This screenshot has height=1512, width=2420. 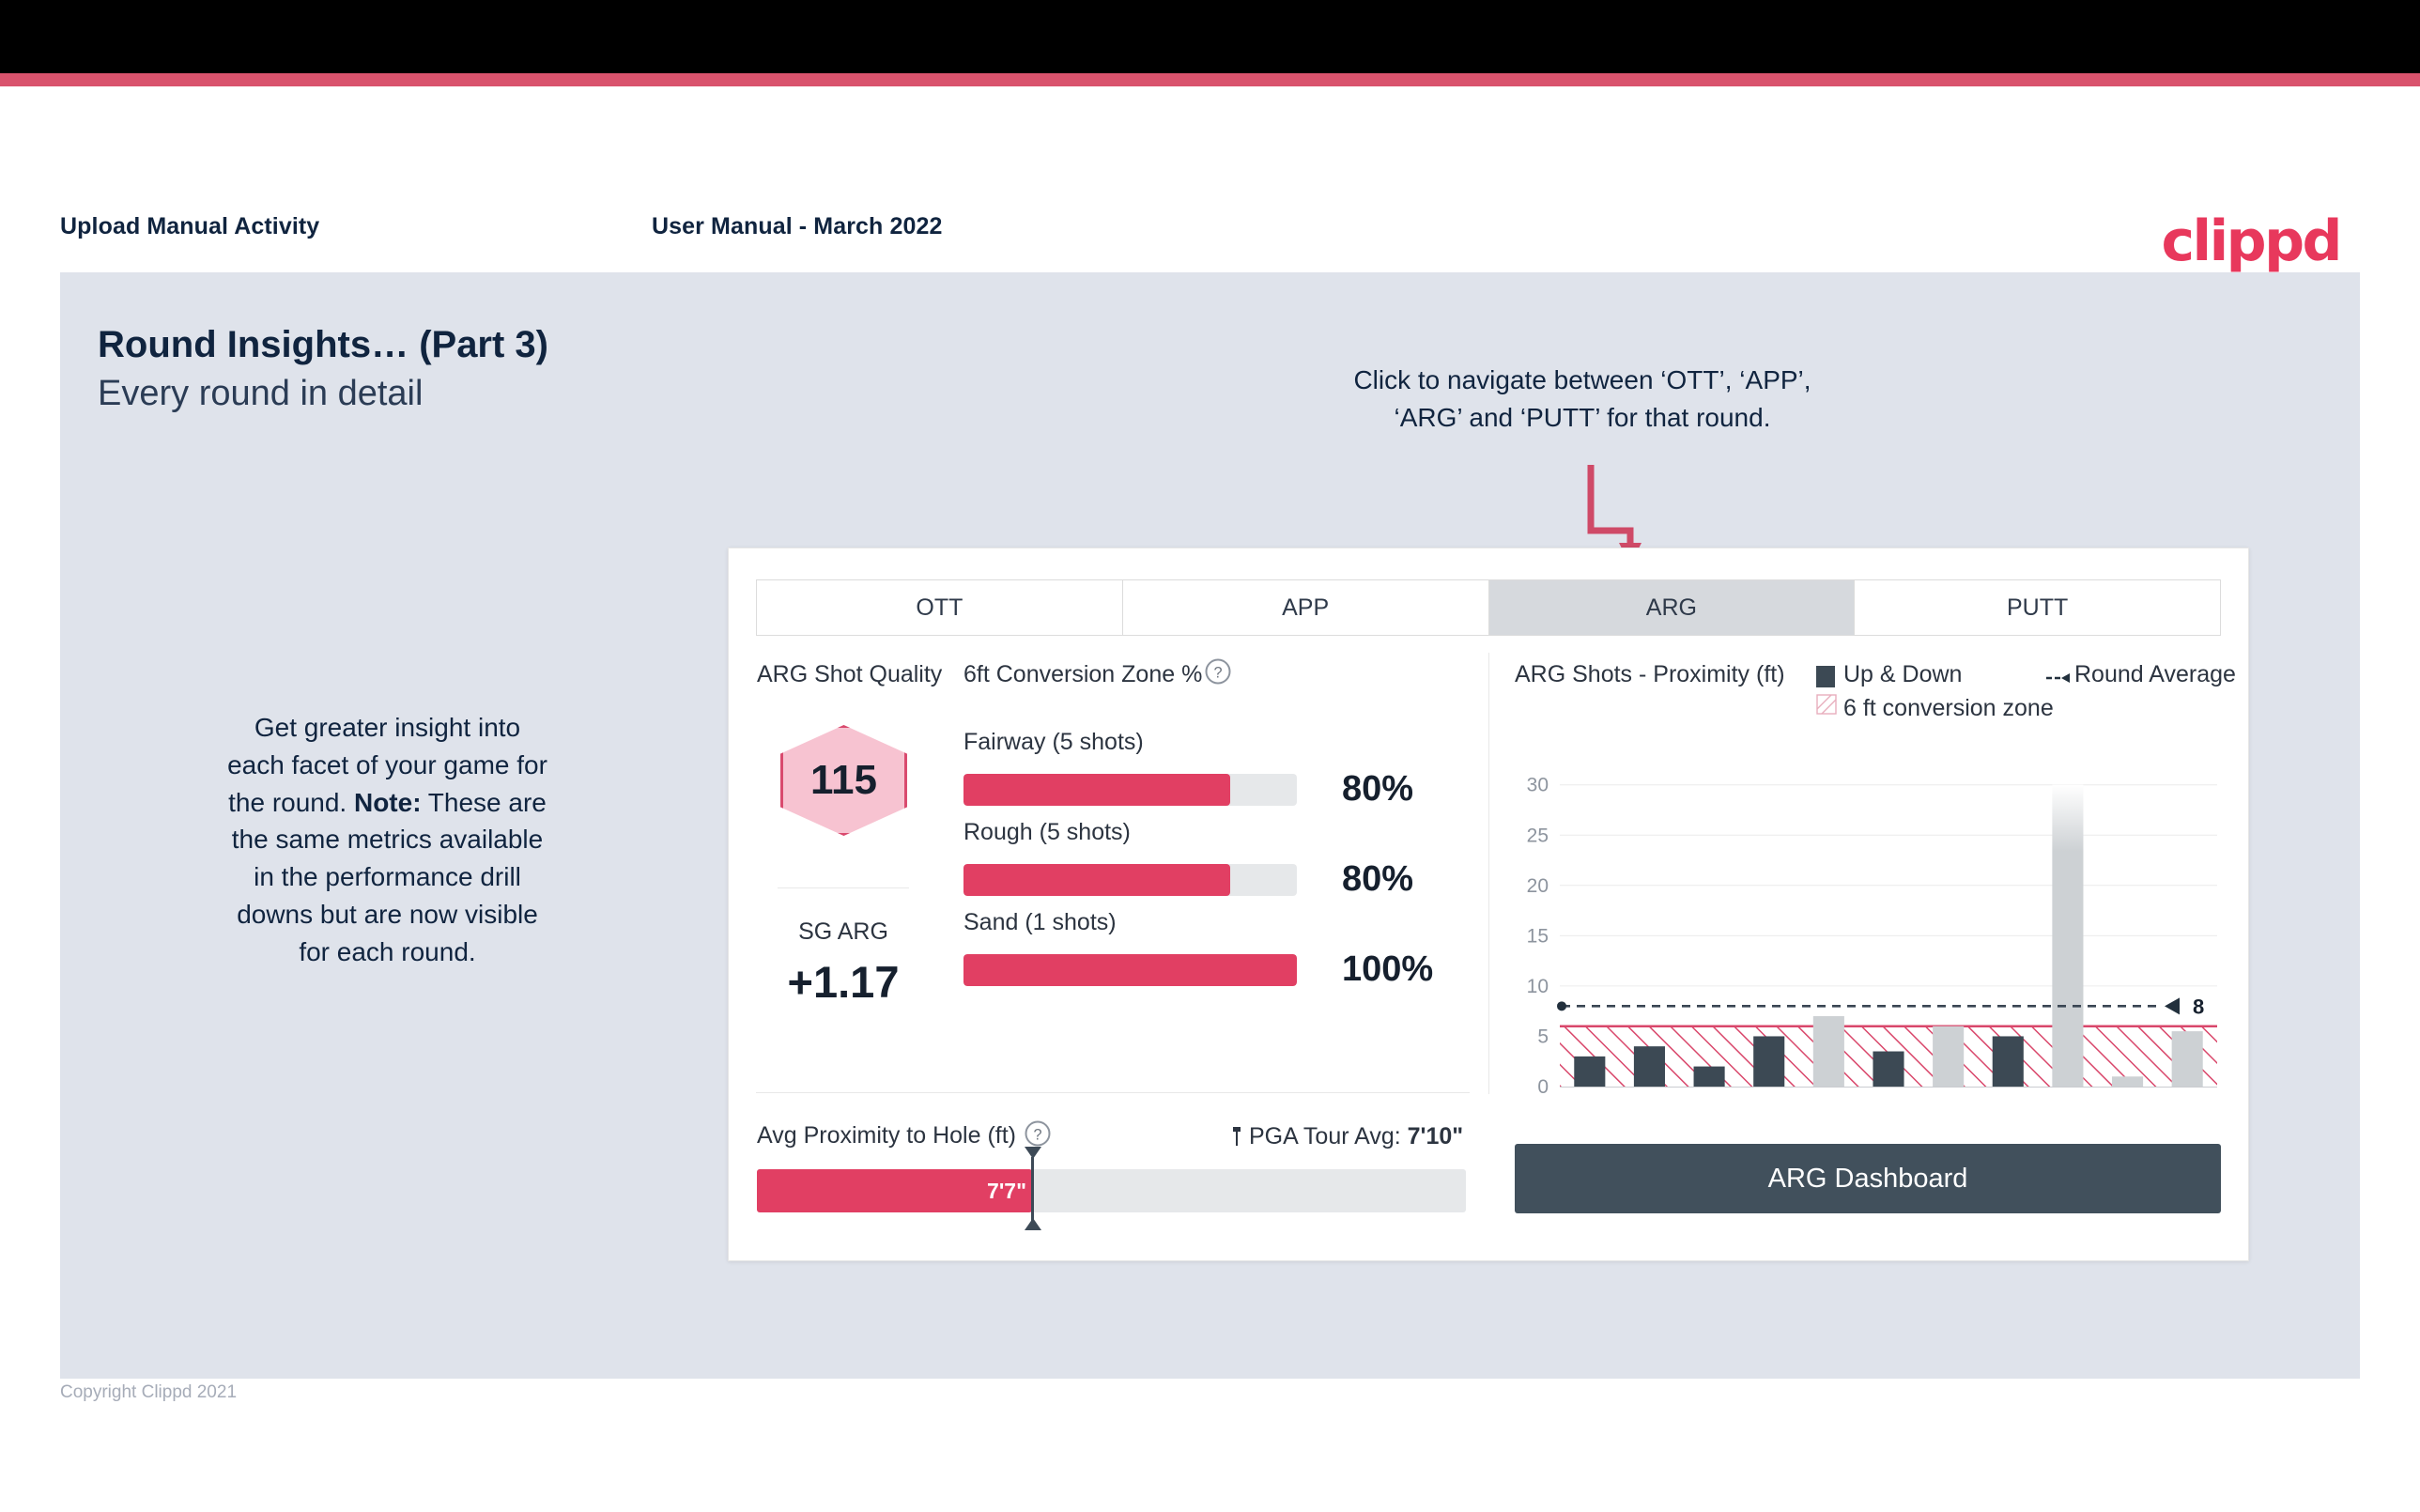 I want to click on legend-round-average-icon, so click(x=2058, y=678).